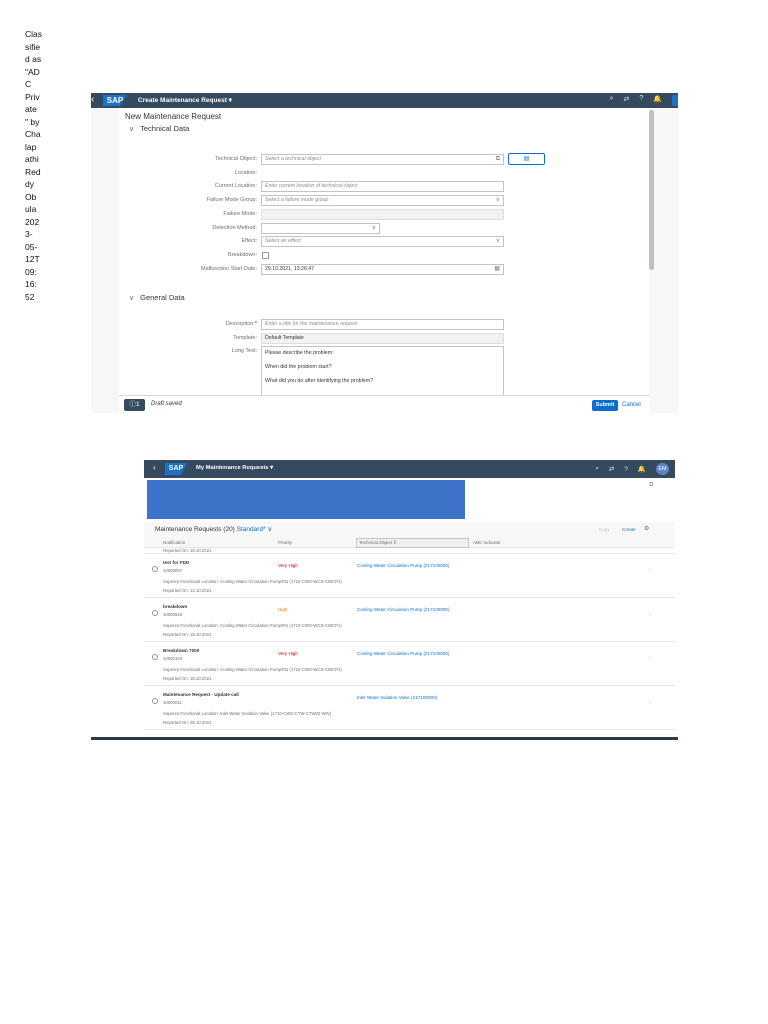  What do you see at coordinates (646, 528) in the screenshot?
I see `settings-icon: ⚙` at bounding box center [646, 528].